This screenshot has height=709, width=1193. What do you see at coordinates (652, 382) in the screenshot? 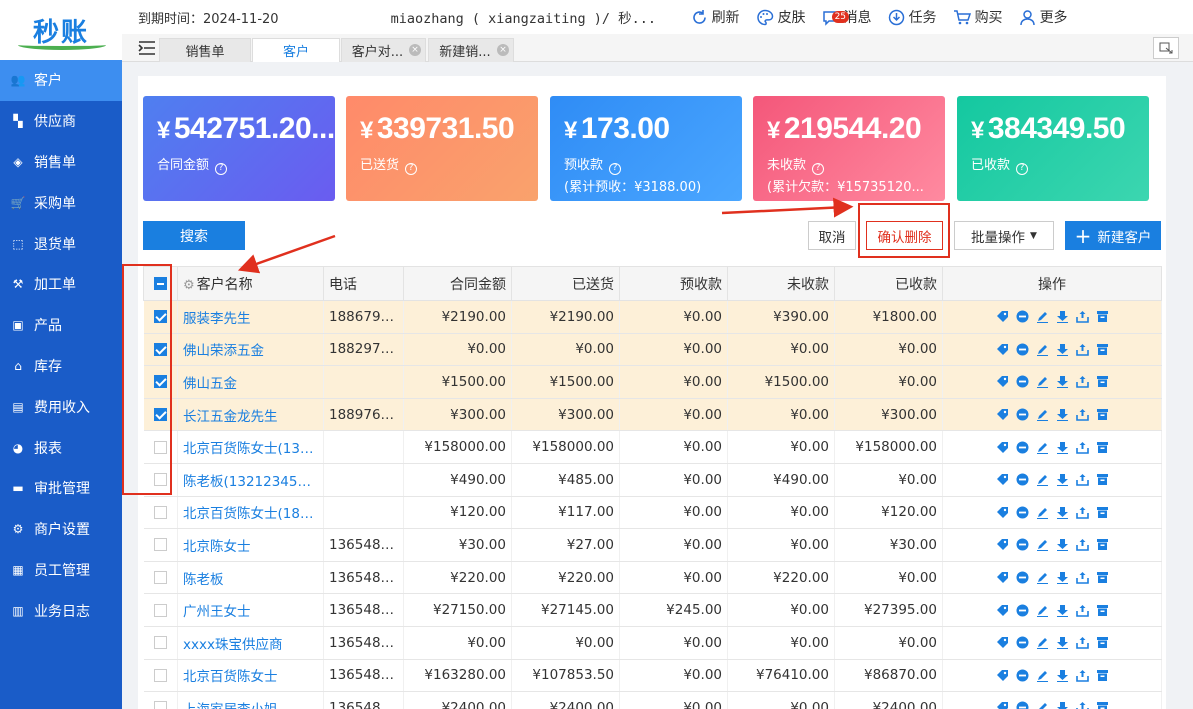
I see `table-row: 佛山五金 ¥1500.00 ¥1500.00 ¥0.00 ¥1500.00 ¥0.00` at bounding box center [652, 382].